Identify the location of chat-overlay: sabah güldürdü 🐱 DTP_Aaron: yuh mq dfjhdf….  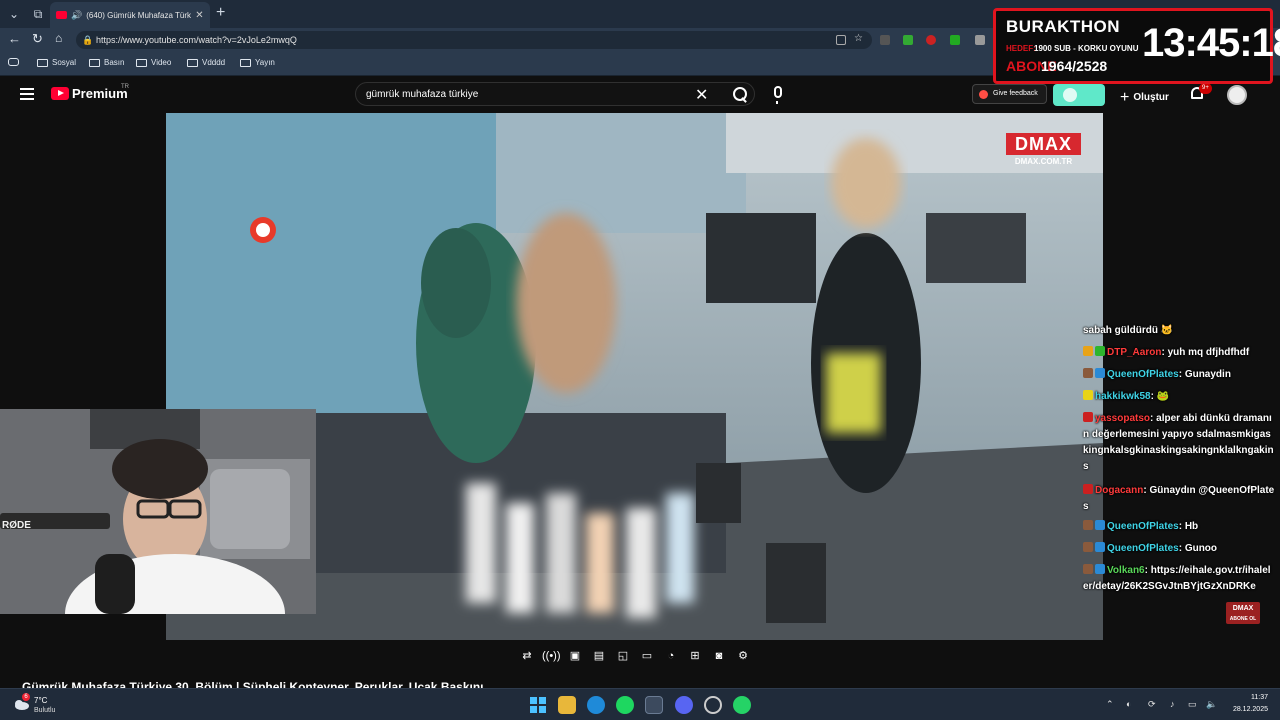
(1181, 478).